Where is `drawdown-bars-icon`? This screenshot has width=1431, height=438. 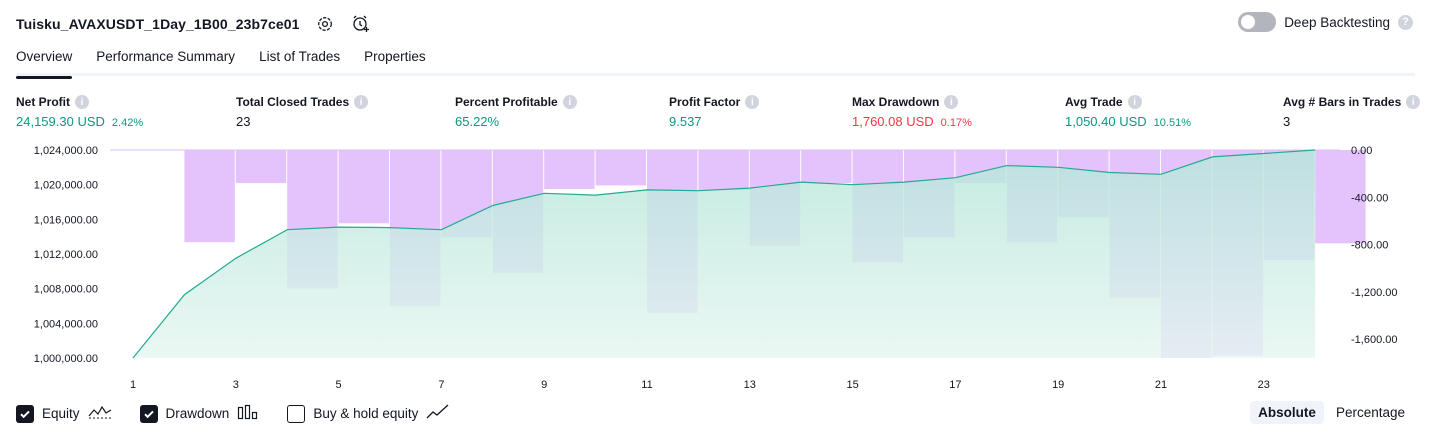
drawdown-bars-icon is located at coordinates (248, 413).